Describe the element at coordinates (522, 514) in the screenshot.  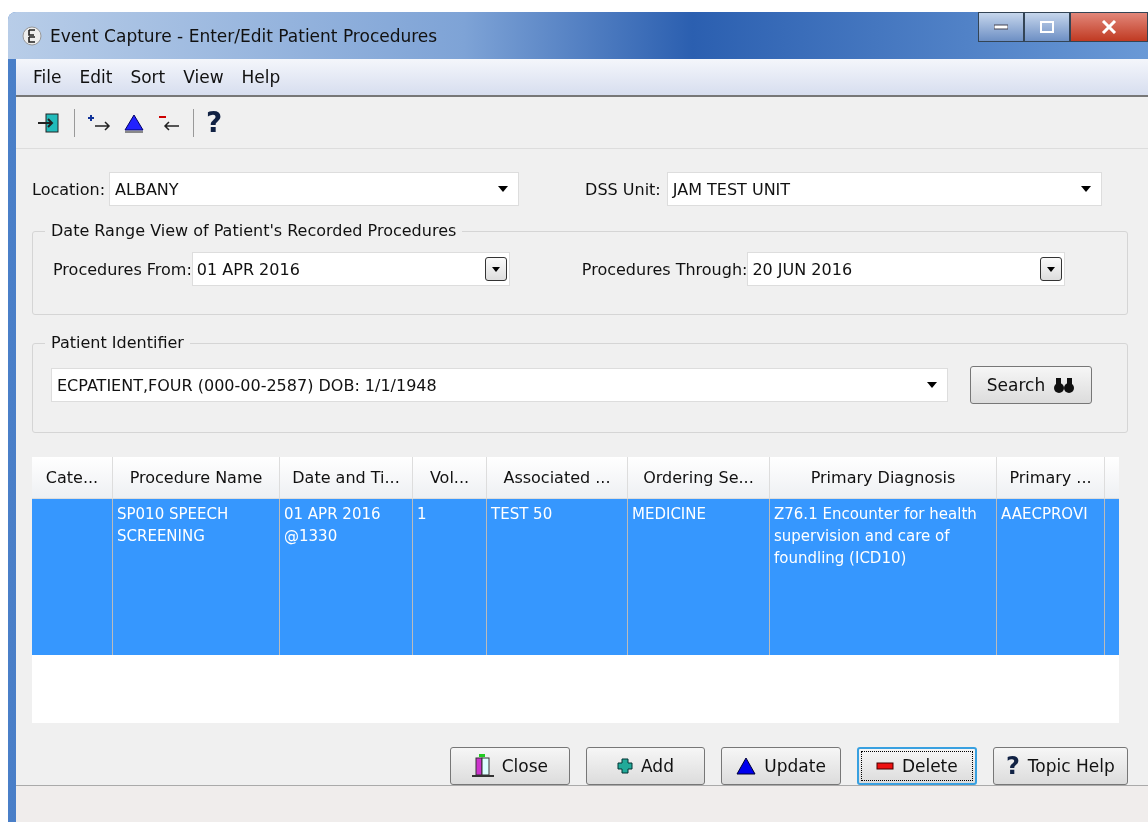
I see `table-cell: TEST 50` at that location.